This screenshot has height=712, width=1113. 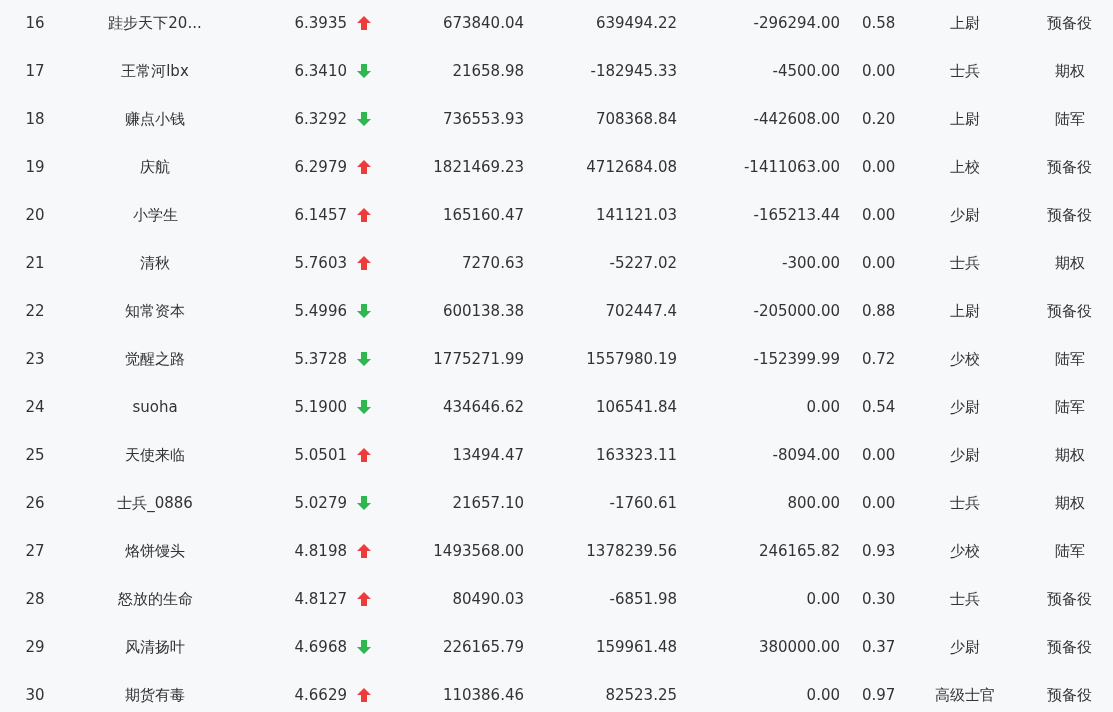 What do you see at coordinates (320, 359) in the screenshot?
I see `score-cell: 5.3728` at bounding box center [320, 359].